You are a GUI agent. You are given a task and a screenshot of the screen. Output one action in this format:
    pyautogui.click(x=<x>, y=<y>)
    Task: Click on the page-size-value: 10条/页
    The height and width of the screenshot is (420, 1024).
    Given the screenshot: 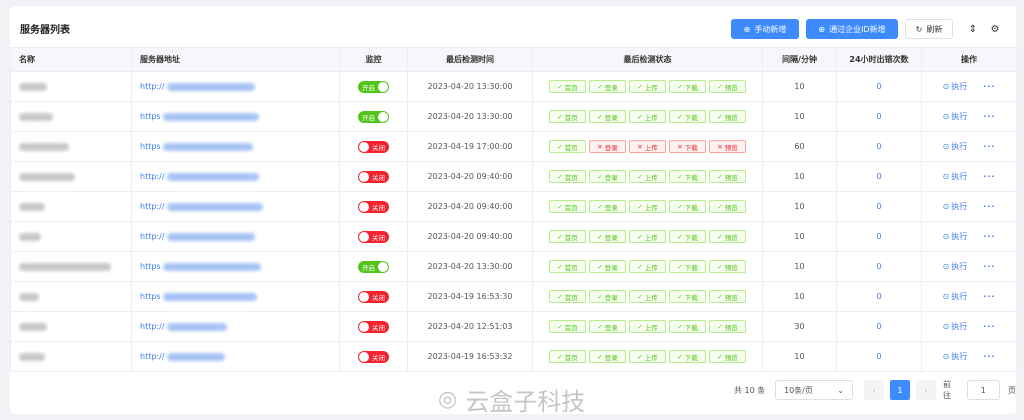 What is the action you would take?
    pyautogui.click(x=798, y=390)
    